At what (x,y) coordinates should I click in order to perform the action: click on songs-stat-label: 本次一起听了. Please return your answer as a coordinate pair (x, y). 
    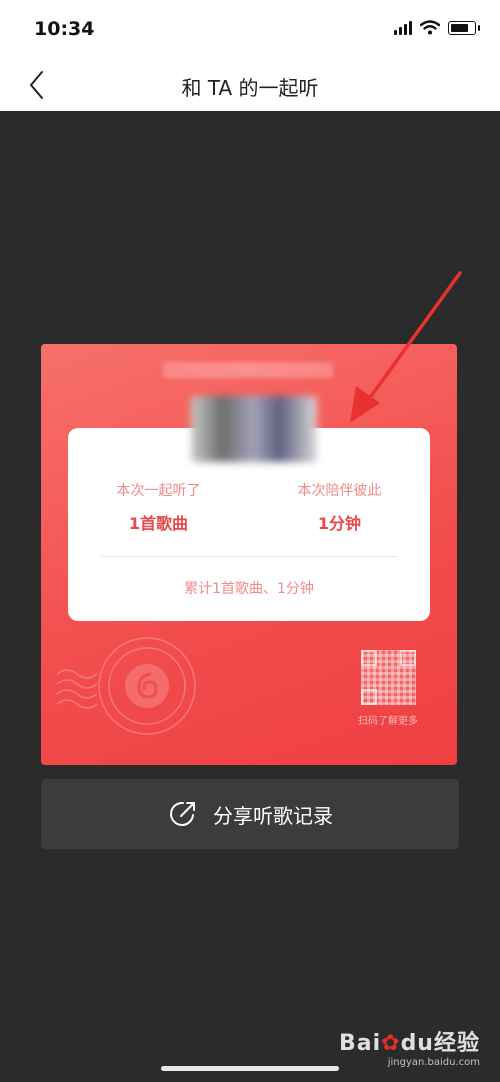
    Looking at the image, I should click on (158, 491).